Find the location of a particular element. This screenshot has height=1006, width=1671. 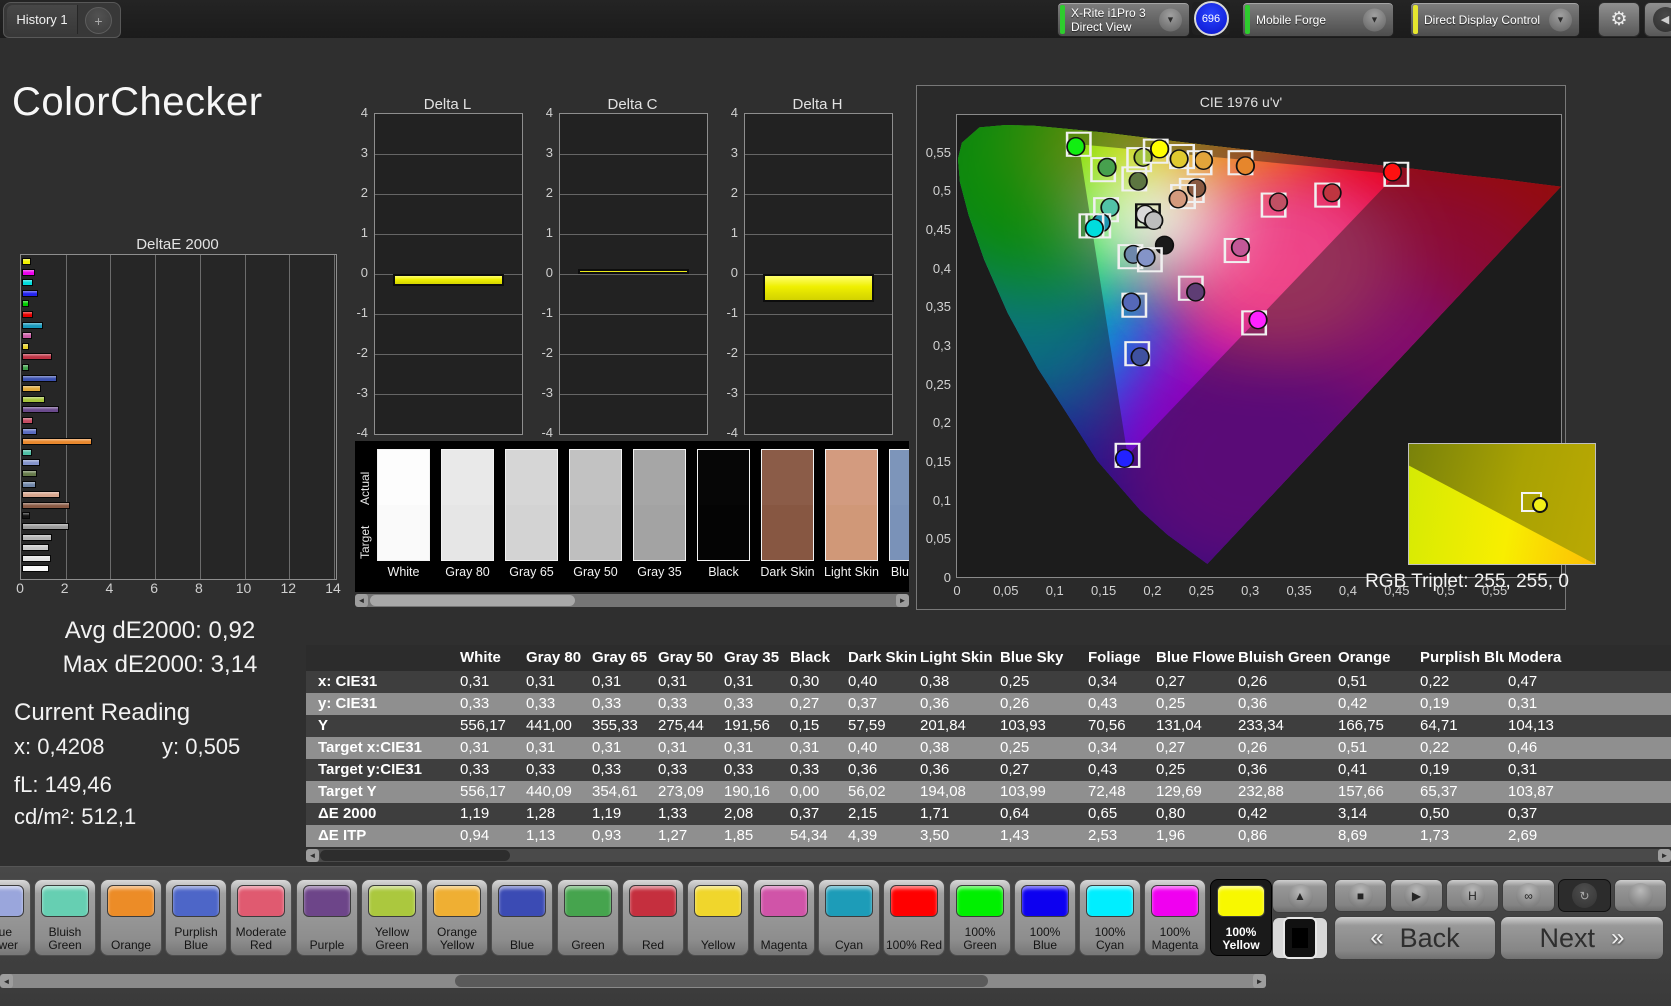

pattern-button-100--yellow: 100% Yellow is located at coordinates (1241, 917).